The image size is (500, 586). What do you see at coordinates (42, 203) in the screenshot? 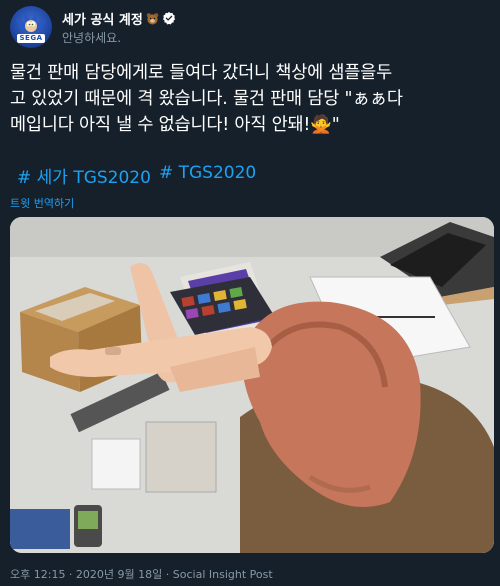
I see `translate-tweet-link: 트윗 번역하기` at bounding box center [42, 203].